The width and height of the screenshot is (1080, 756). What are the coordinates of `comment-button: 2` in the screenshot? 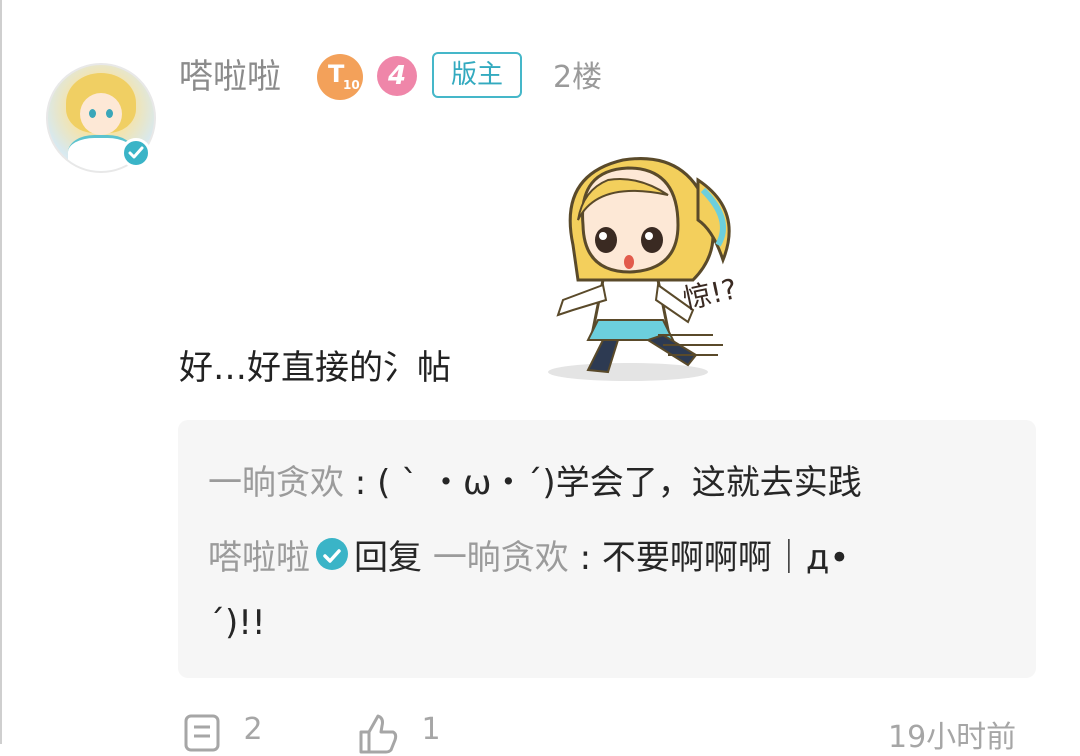 It's located at (222, 732).